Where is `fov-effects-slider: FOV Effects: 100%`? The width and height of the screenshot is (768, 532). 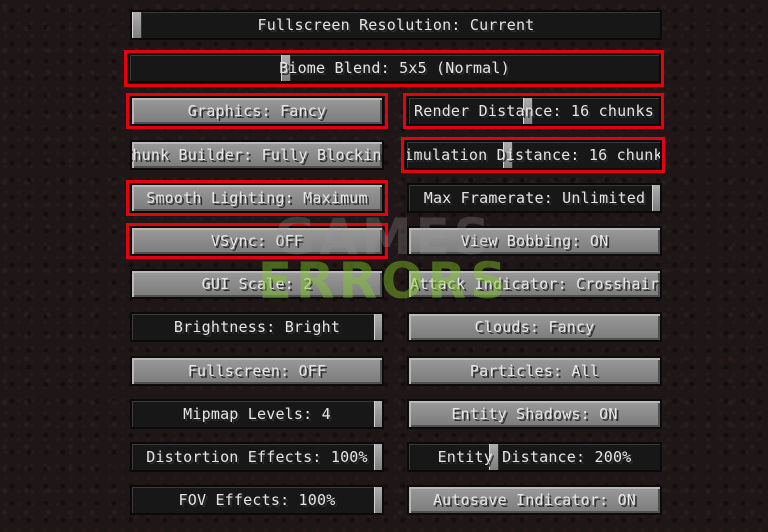
fov-effects-slider: FOV Effects: 100% is located at coordinates (257, 500).